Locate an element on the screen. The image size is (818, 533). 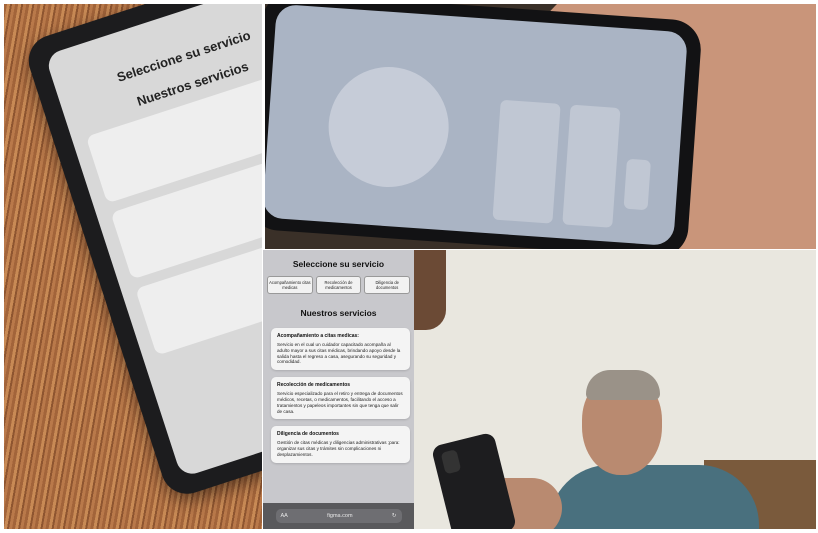
service-button-recoleccion: Recolección de medicamentos is located at coordinates (338, 285).